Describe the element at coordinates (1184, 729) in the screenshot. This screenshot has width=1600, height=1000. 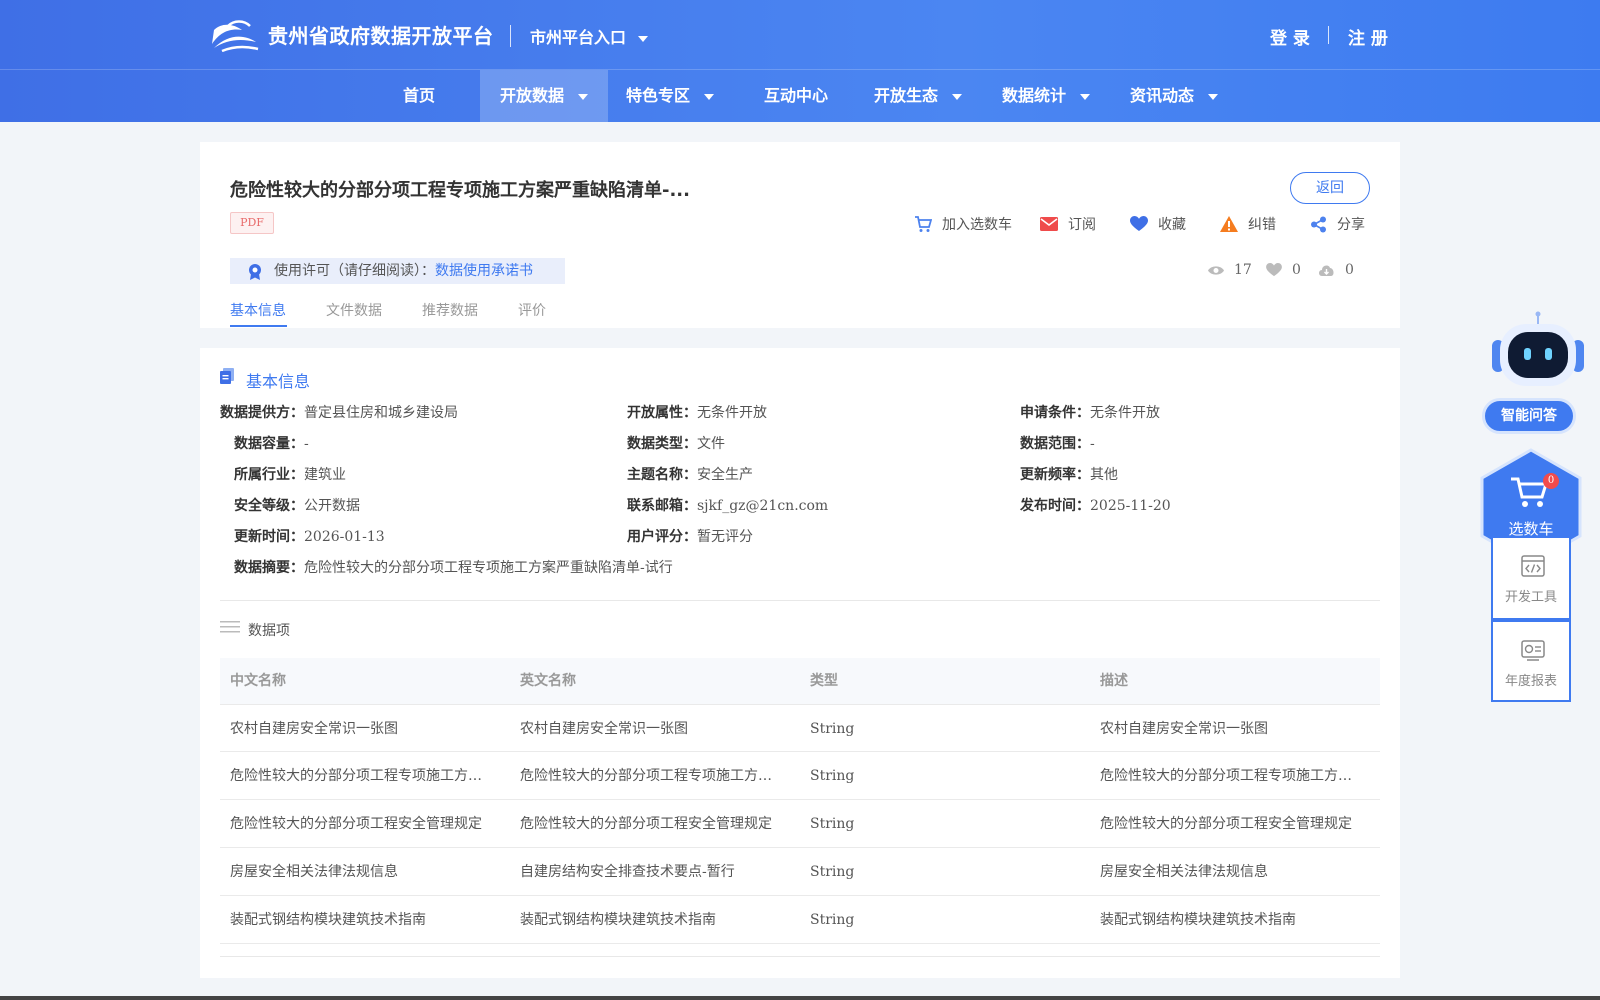
I see `table-cell: 农村自建房安全常识一张图` at that location.